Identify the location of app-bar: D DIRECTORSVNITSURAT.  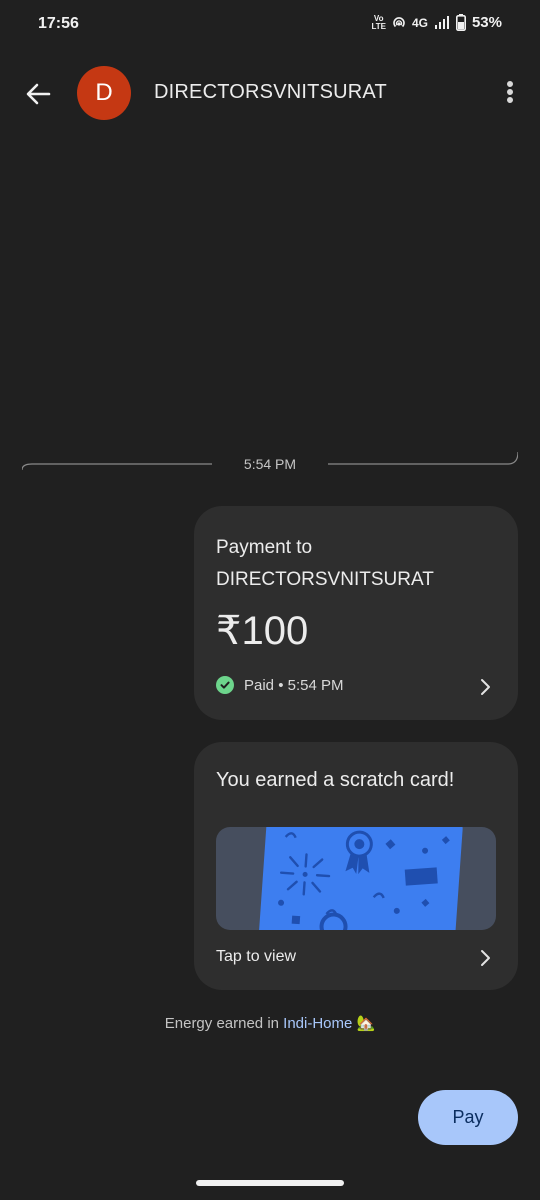
(270, 93).